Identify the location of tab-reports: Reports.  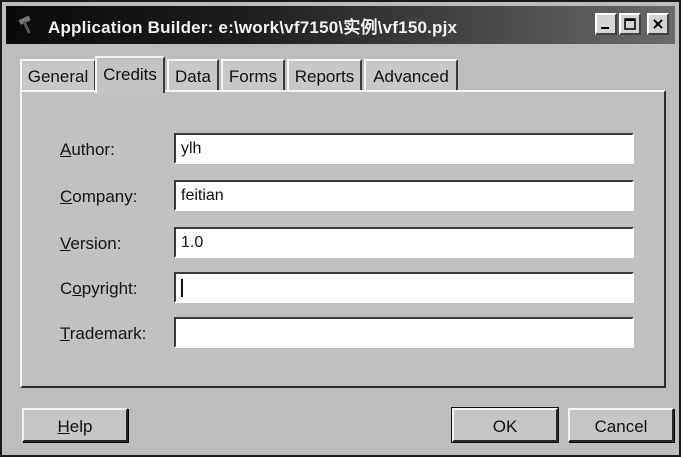
(324, 74).